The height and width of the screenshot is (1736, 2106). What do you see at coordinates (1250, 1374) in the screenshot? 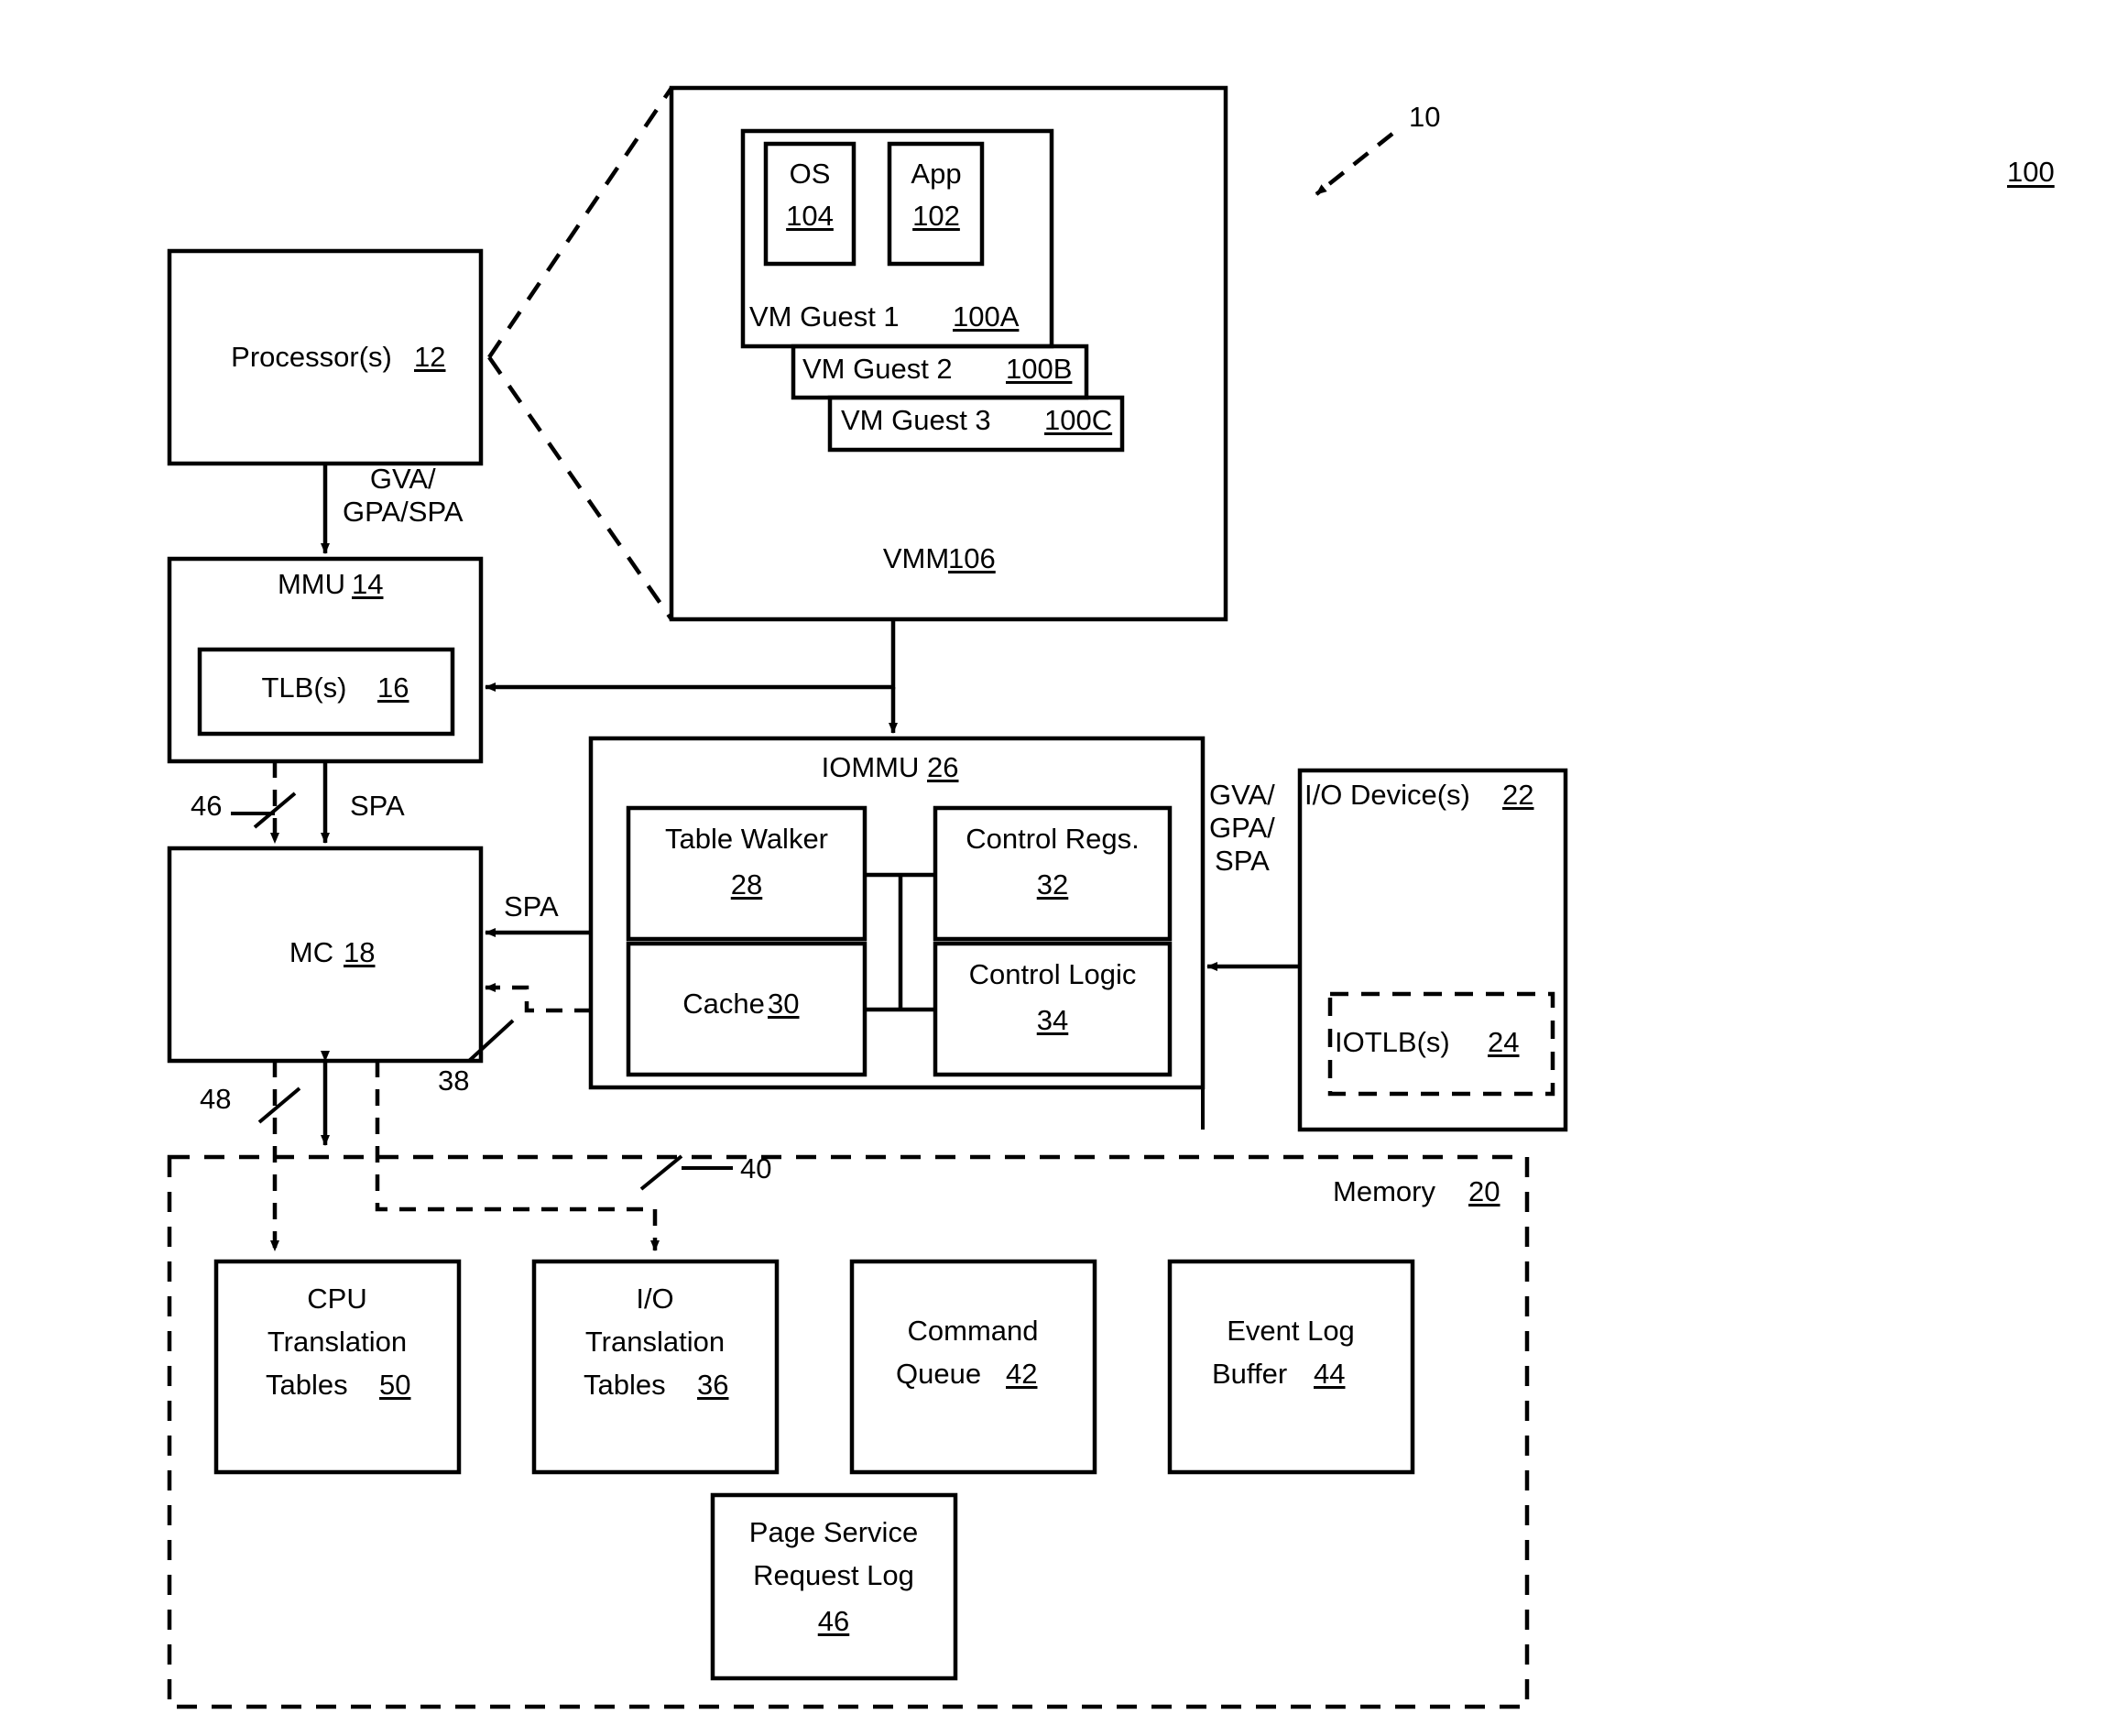
I see `event-log-buffer-line2: Buffer` at bounding box center [1250, 1374].